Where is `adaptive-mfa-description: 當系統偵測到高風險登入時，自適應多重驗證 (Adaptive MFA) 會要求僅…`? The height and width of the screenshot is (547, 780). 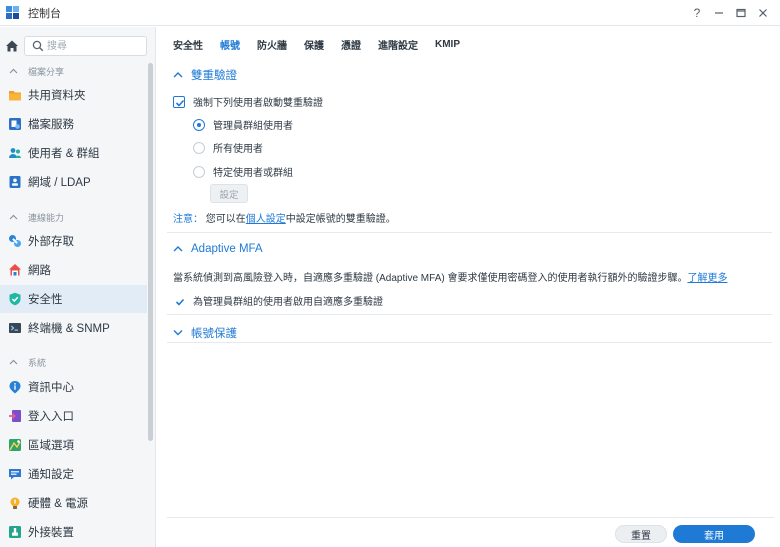 adaptive-mfa-description: 當系統偵測到高風險登入時，自適應多重驗證 (Adaptive MFA) 會要求僅… is located at coordinates (450, 276).